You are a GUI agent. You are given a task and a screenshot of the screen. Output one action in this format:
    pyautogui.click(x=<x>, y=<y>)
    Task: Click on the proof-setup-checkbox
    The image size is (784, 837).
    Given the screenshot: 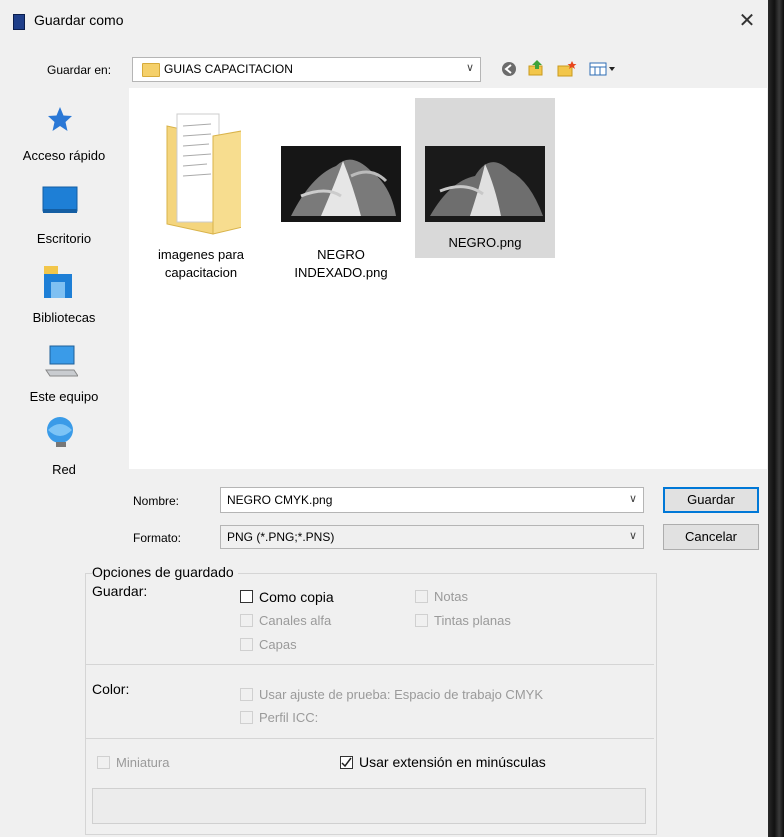 What is the action you would take?
    pyautogui.click(x=246, y=694)
    